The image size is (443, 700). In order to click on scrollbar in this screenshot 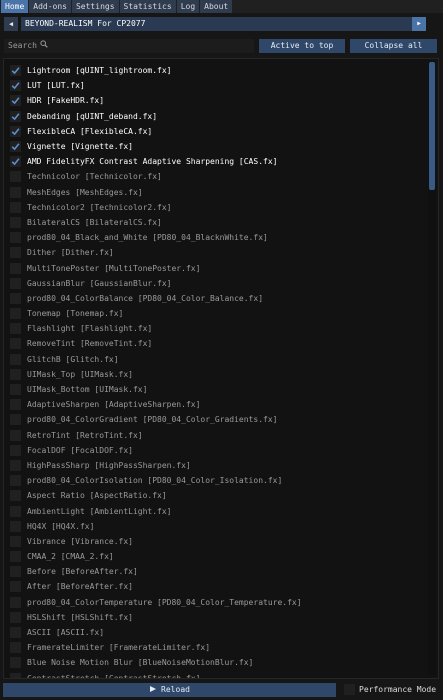, I will do `click(432, 368)`.